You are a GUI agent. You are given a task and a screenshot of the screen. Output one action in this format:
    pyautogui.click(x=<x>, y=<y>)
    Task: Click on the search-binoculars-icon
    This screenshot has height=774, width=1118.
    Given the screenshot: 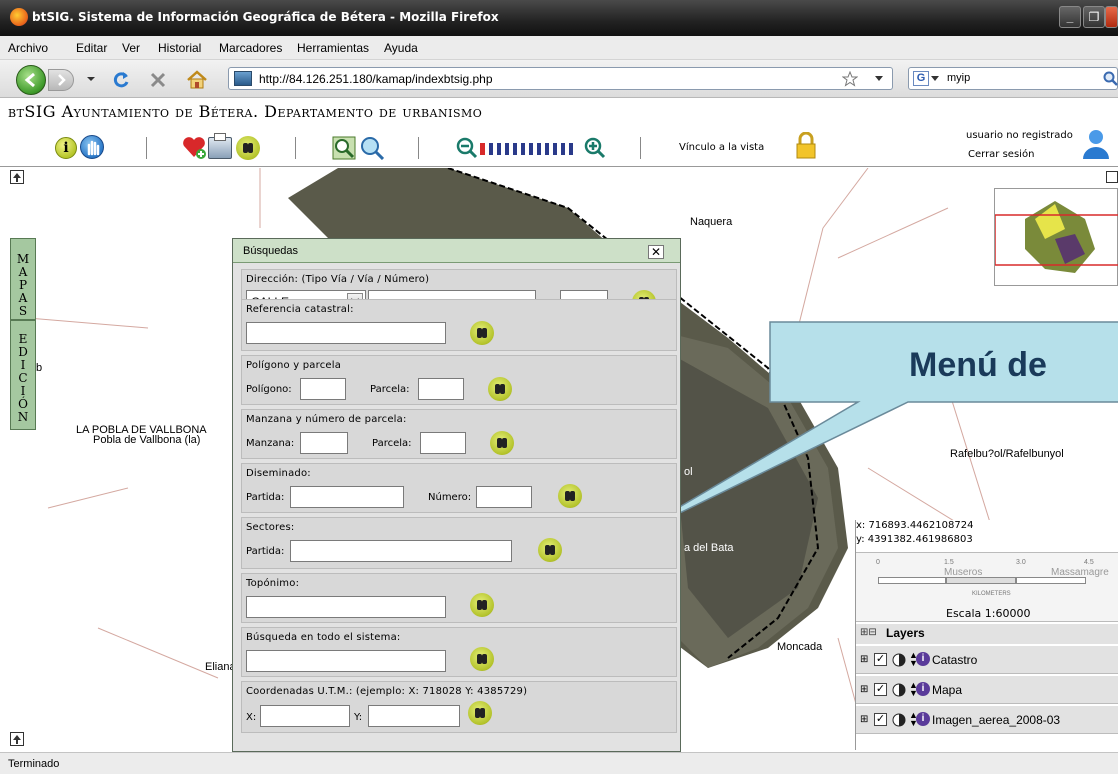 What is the action you would take?
    pyautogui.click(x=248, y=148)
    